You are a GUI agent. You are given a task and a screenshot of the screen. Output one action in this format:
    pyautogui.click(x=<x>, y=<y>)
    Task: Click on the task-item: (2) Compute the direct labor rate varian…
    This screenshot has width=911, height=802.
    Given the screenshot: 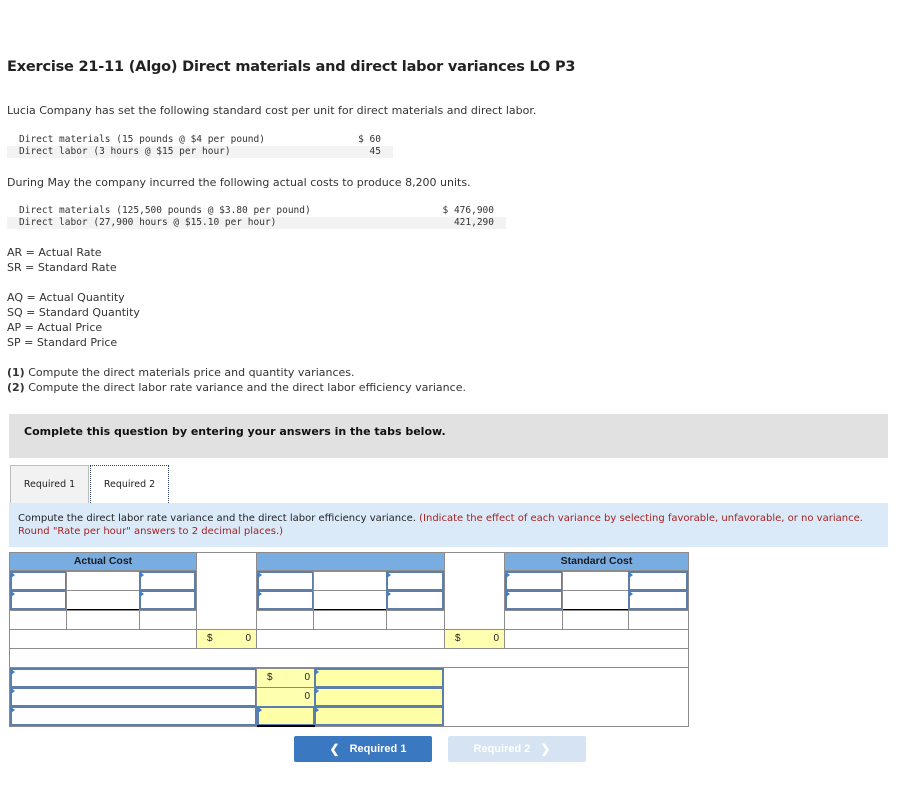 What is the action you would take?
    pyautogui.click(x=236, y=387)
    